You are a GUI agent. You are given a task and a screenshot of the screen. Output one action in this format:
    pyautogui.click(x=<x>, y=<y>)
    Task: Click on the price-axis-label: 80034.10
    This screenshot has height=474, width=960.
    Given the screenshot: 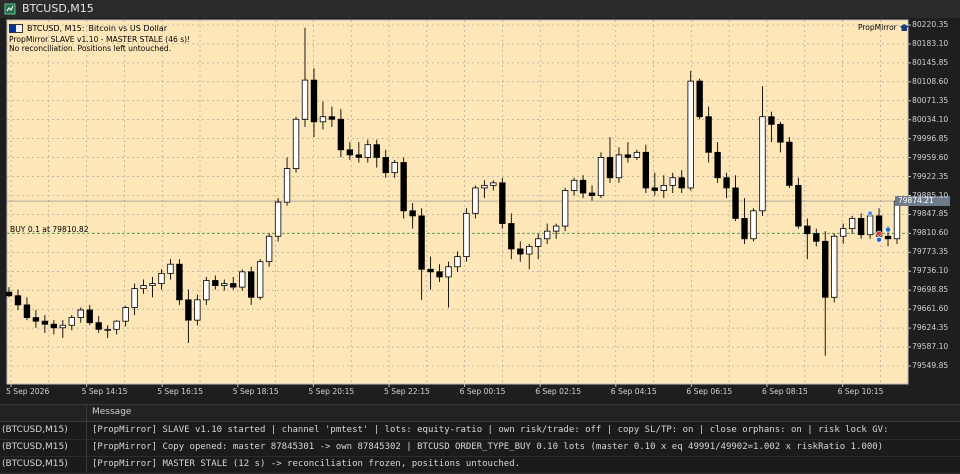 What is the action you would take?
    pyautogui.click(x=930, y=119)
    